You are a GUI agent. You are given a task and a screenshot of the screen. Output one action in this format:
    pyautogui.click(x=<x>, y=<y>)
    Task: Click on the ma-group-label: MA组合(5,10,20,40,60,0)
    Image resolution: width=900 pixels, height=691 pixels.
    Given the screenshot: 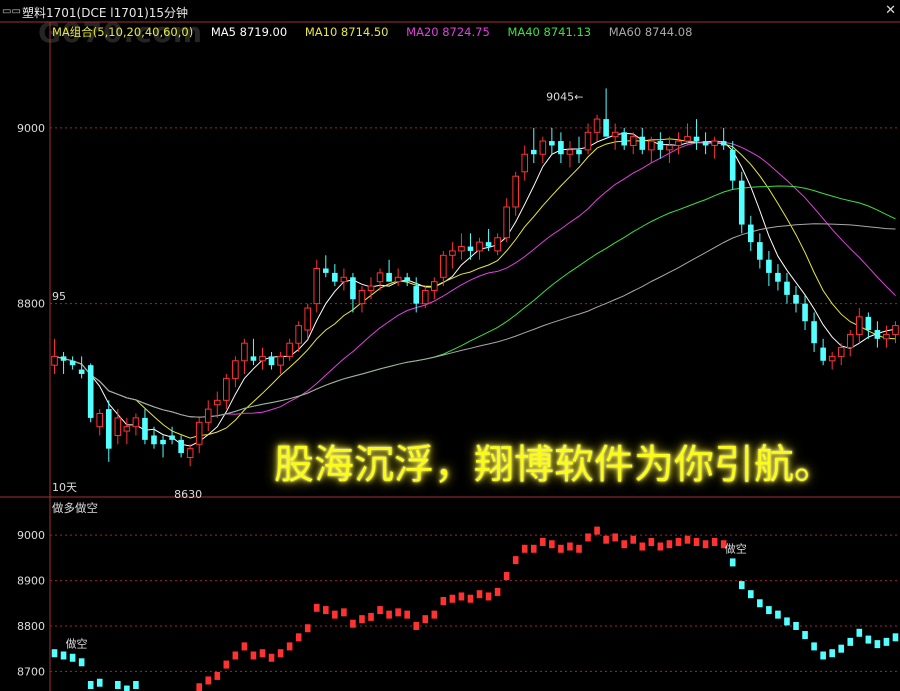 What is the action you would take?
    pyautogui.click(x=123, y=32)
    